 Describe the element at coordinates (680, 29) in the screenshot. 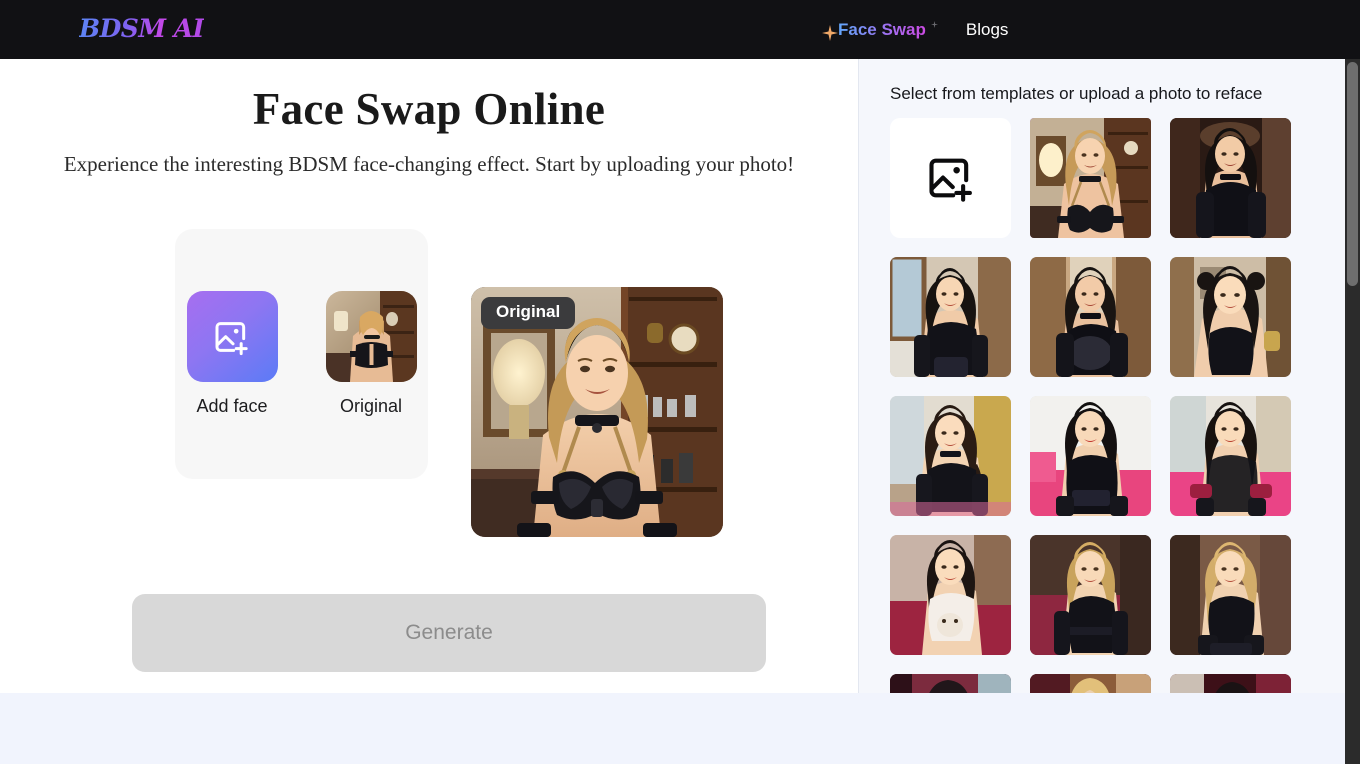

I see `site-header: BDSM AI Face Swap Blogs` at that location.